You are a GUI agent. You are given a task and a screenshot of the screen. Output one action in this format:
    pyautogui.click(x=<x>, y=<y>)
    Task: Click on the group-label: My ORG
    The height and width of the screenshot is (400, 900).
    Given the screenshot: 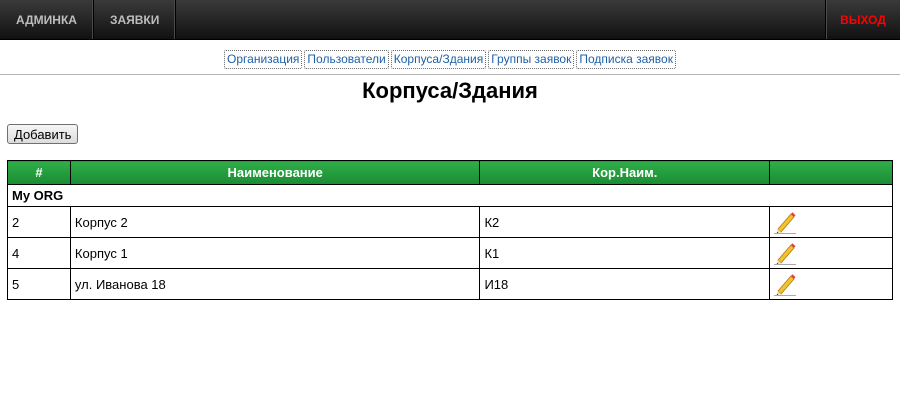 What is the action you would take?
    pyautogui.click(x=450, y=195)
    